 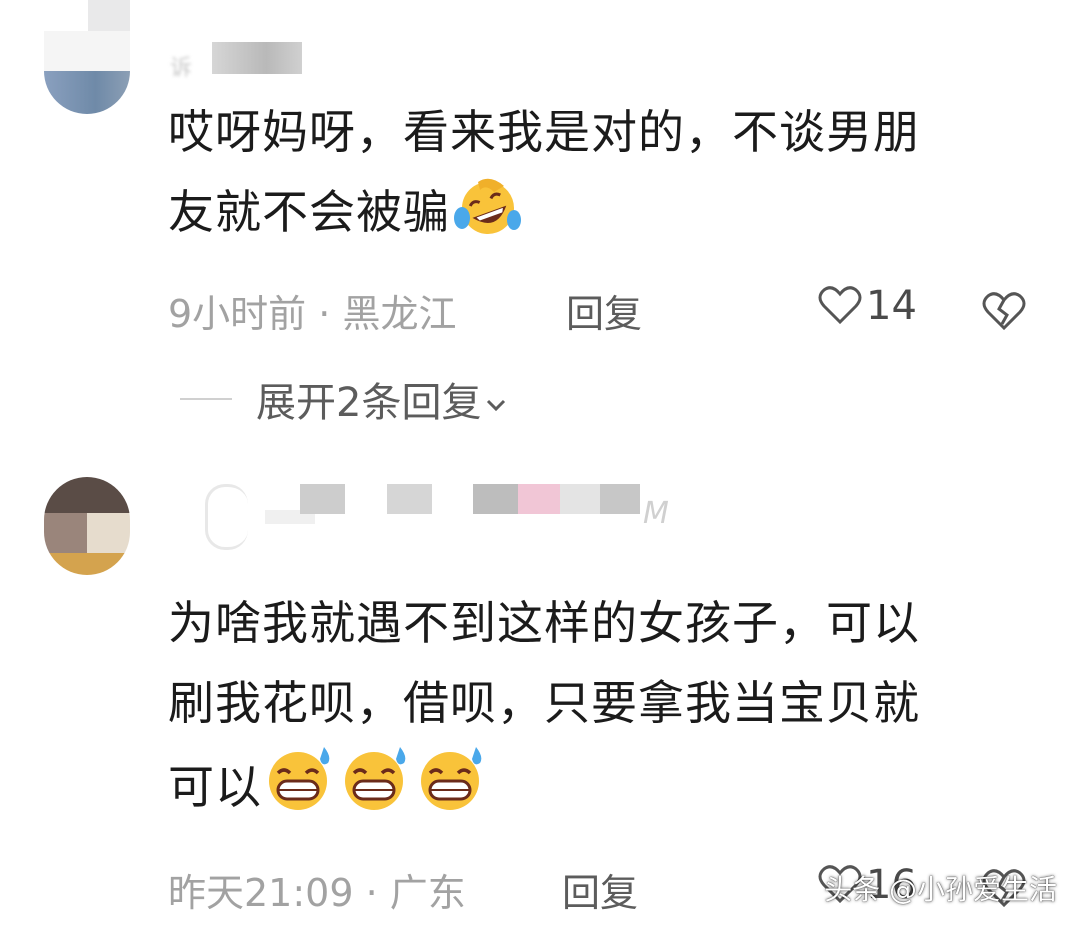 What do you see at coordinates (608, 217) in the screenshot?
I see `comment-line: 友就不会被骗` at bounding box center [608, 217].